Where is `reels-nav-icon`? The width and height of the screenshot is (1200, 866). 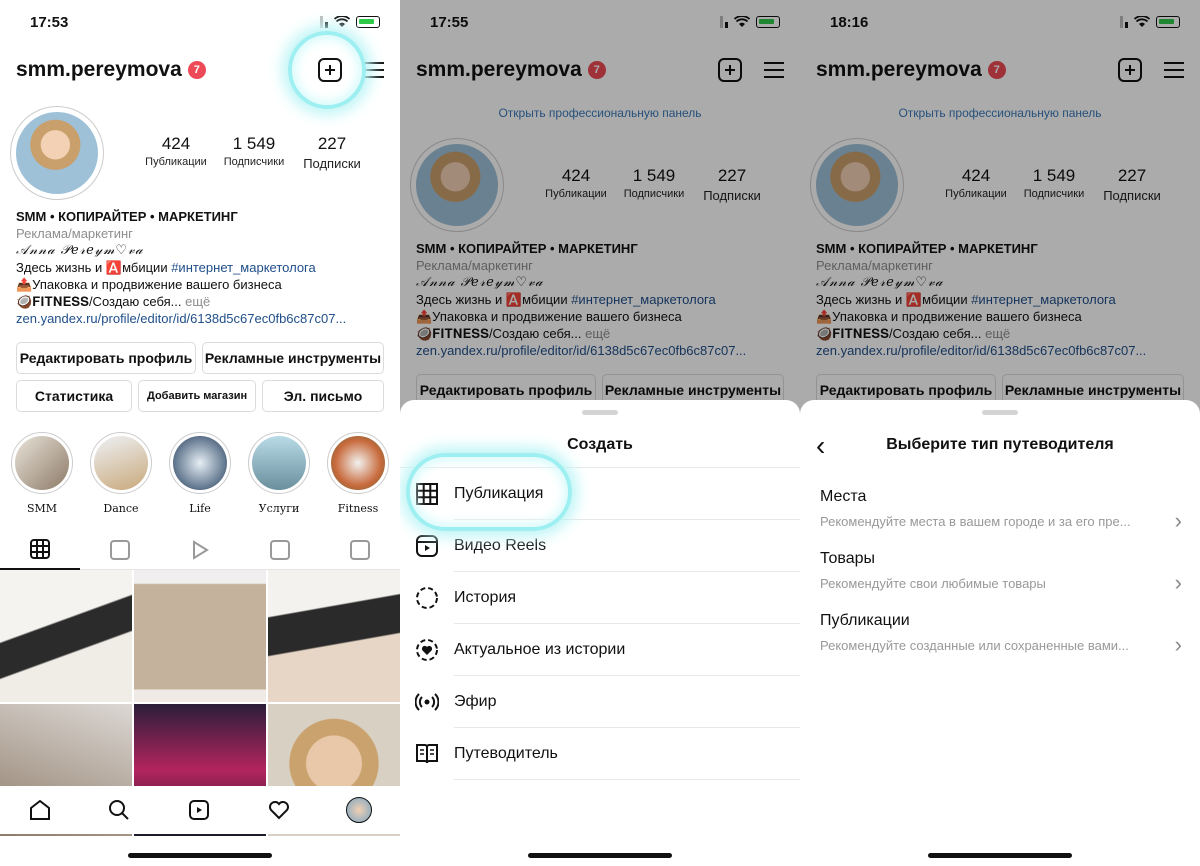 reels-nav-icon is located at coordinates (199, 810).